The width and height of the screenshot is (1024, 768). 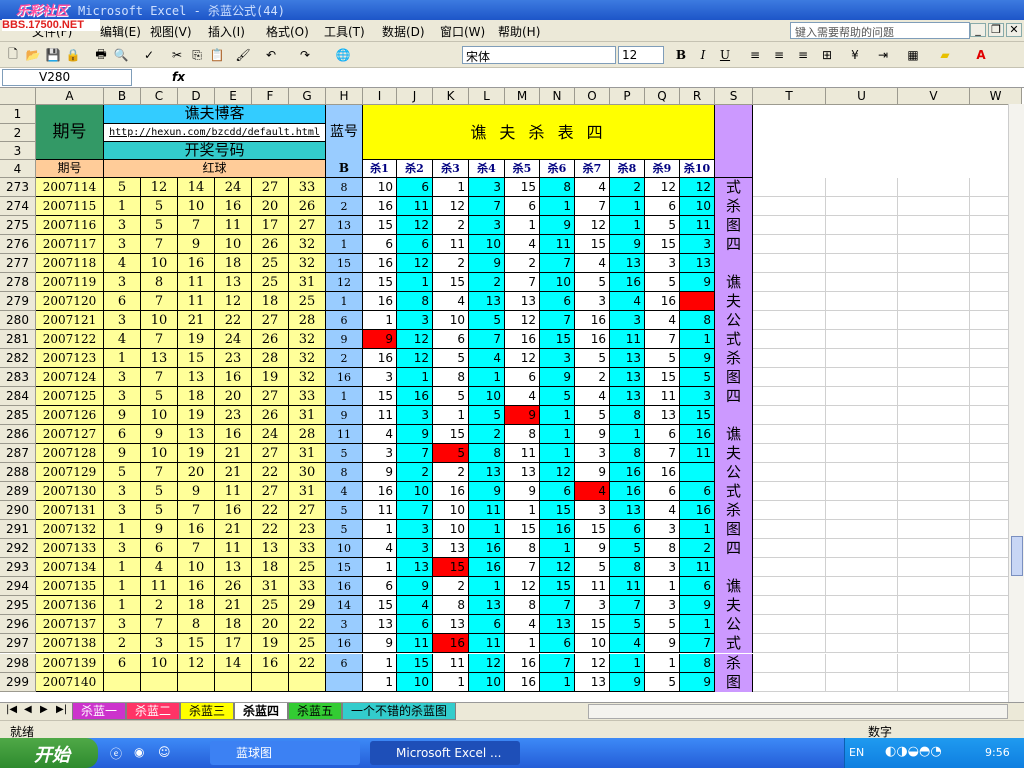 I want to click on column-header-S: S, so click(x=734, y=96).